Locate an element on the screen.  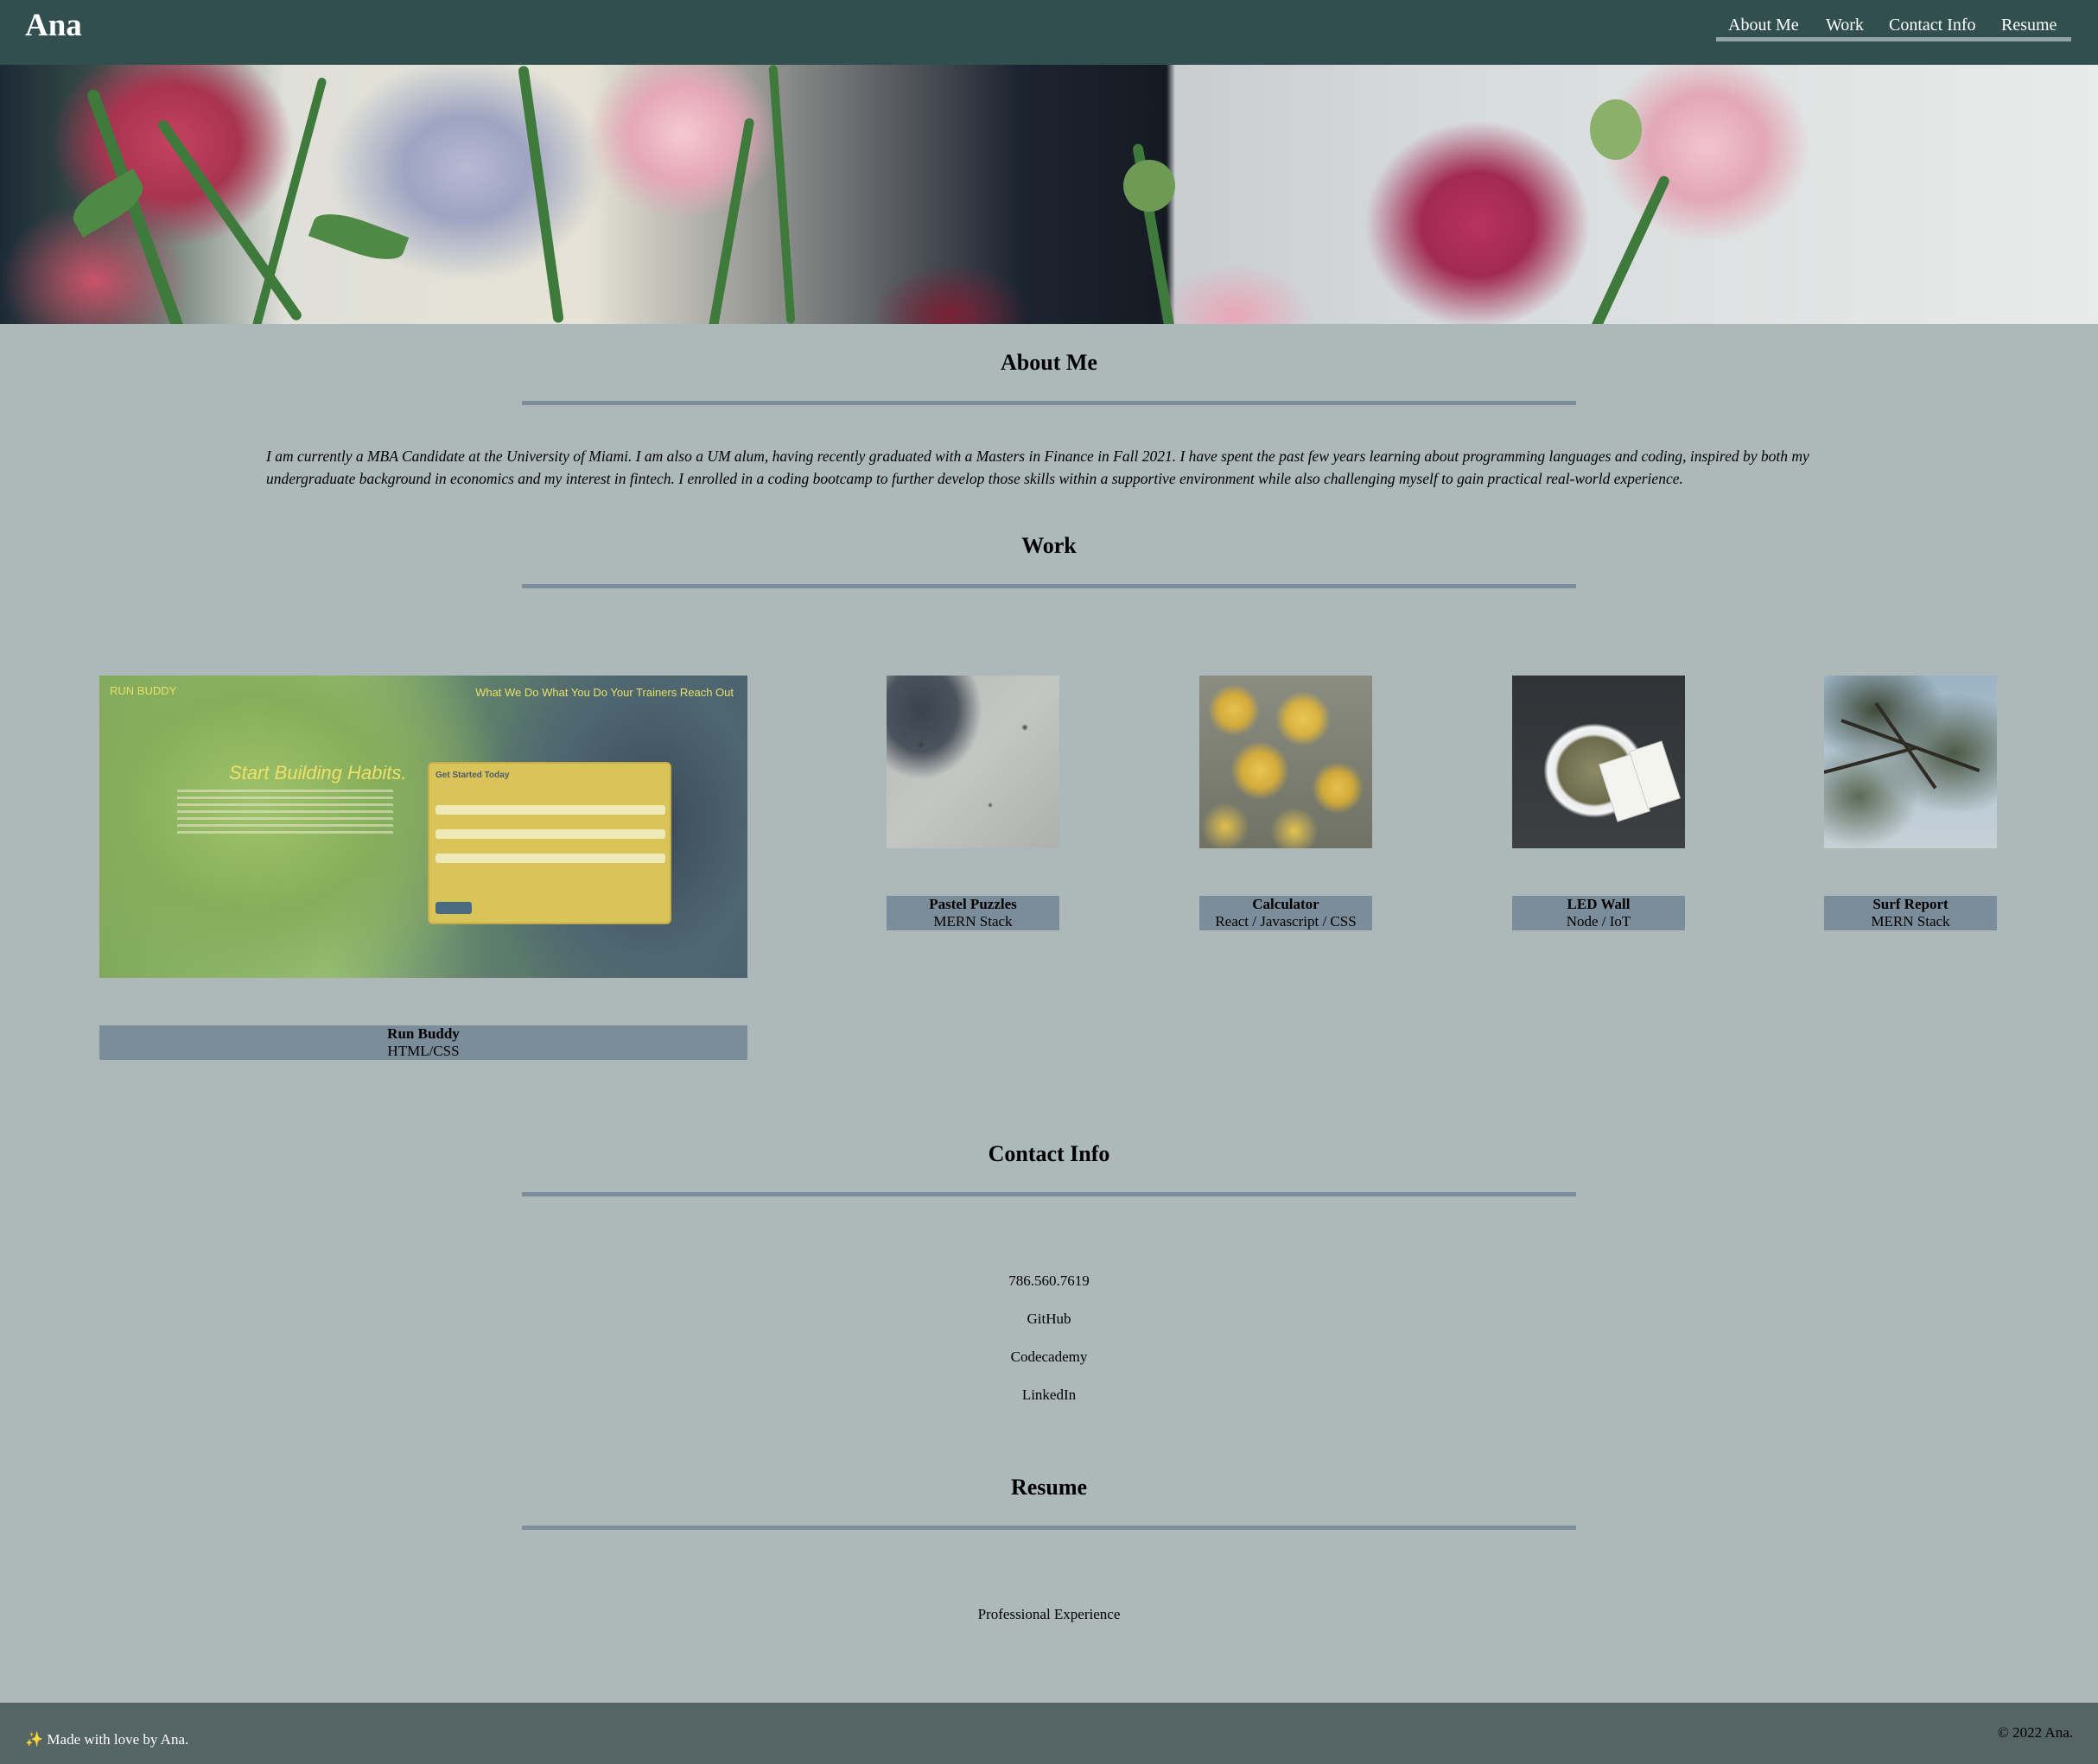
work-divider is located at coordinates (1049, 586).